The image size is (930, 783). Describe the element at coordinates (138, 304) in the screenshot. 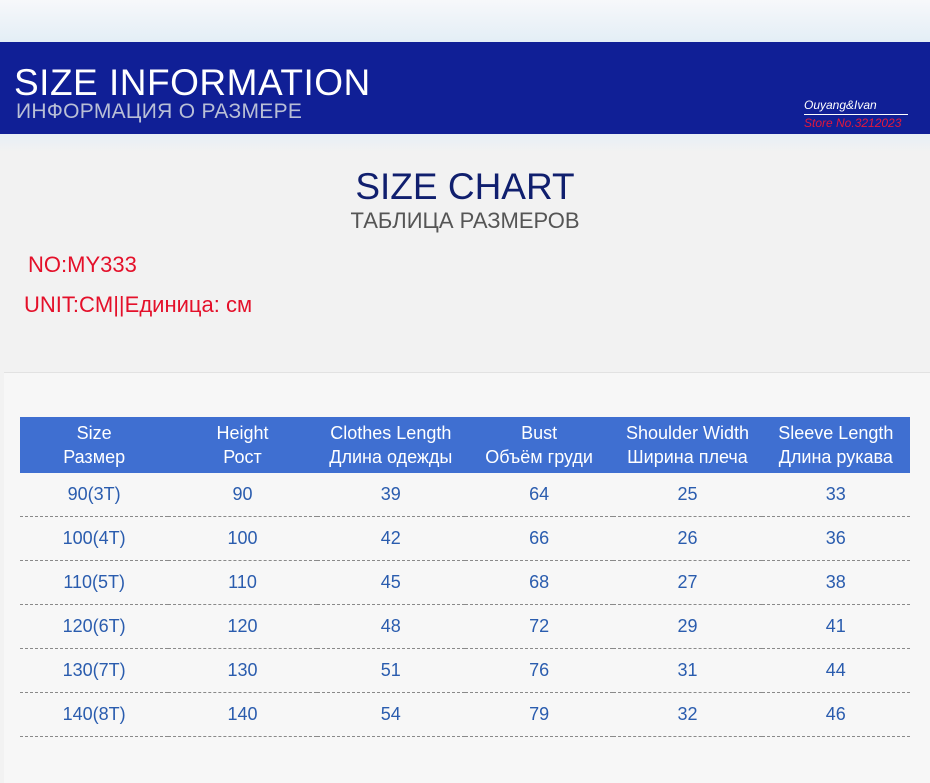

I see `unit-label: UNIT:CM||Единица: см` at that location.